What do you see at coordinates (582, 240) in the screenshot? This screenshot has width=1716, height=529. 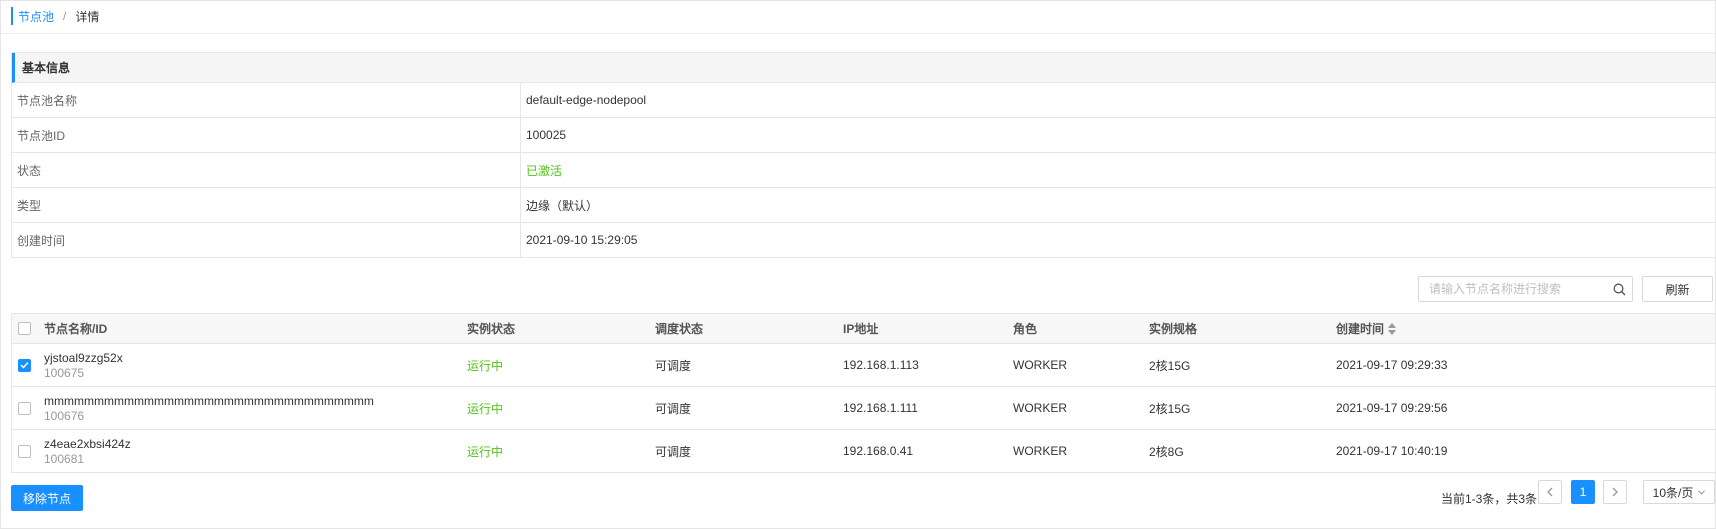 I see `info-value: 2021-09-10 15:29:05` at bounding box center [582, 240].